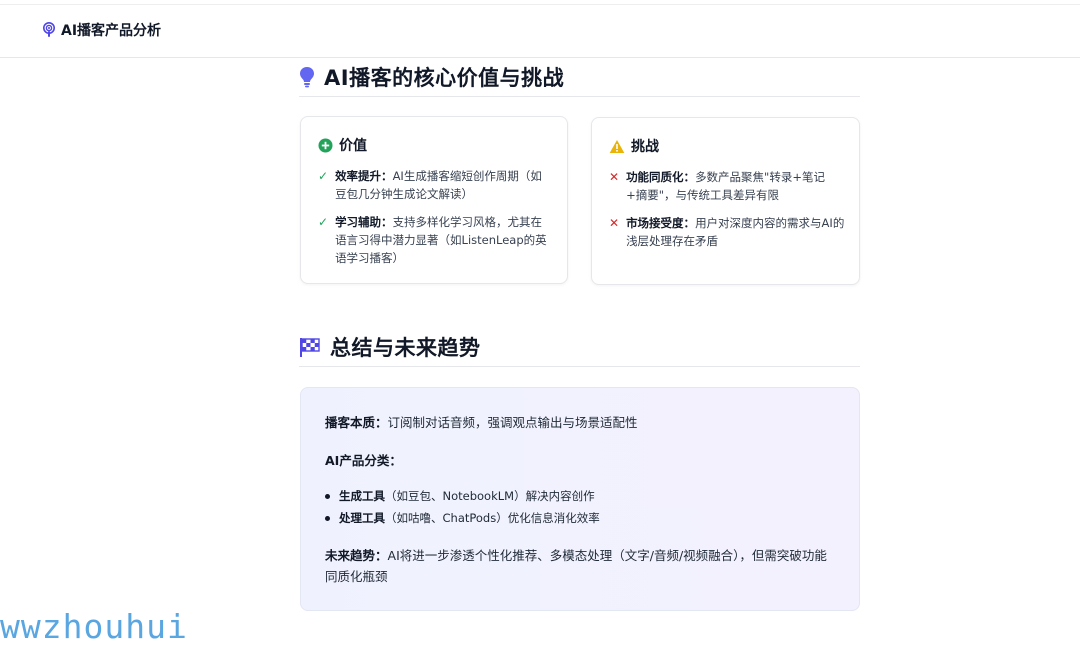 This screenshot has height=651, width=1080. I want to click on category-term: 生成工具, so click(362, 496).